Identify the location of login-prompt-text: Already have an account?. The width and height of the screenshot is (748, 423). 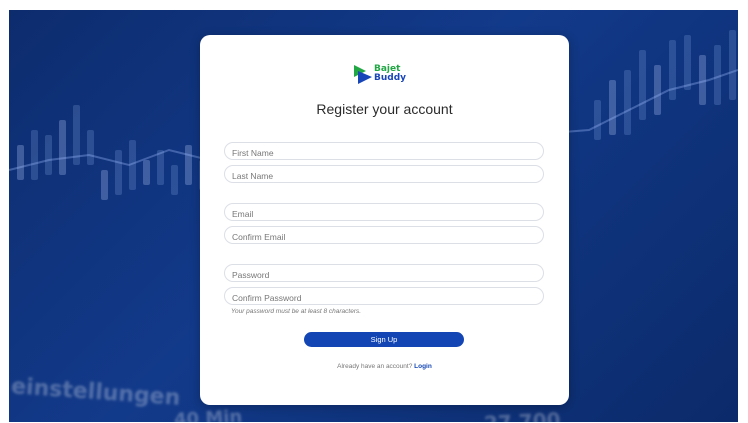
(375, 366).